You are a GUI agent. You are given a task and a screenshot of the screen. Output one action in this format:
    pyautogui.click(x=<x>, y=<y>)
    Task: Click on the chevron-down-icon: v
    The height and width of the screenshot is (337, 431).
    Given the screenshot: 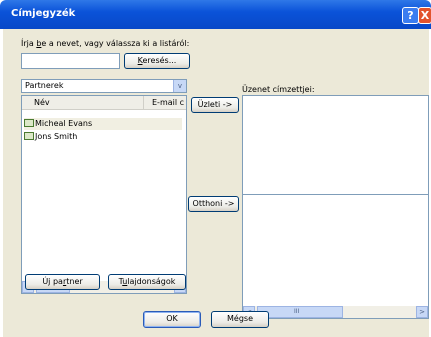 What is the action you would take?
    pyautogui.click(x=179, y=86)
    